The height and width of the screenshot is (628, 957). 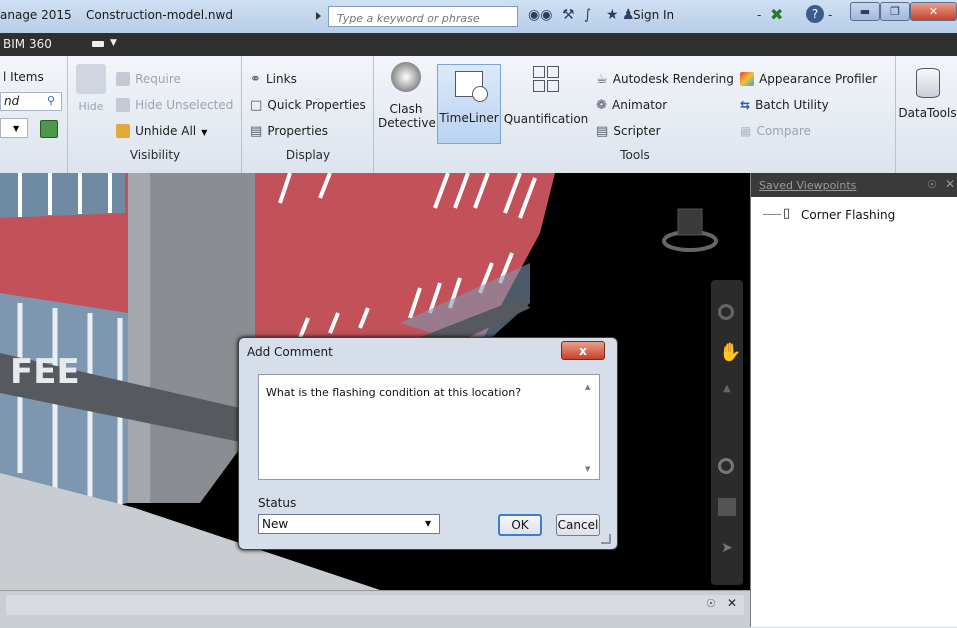 I want to click on batch-utility-icon: ⇆, so click(x=745, y=105).